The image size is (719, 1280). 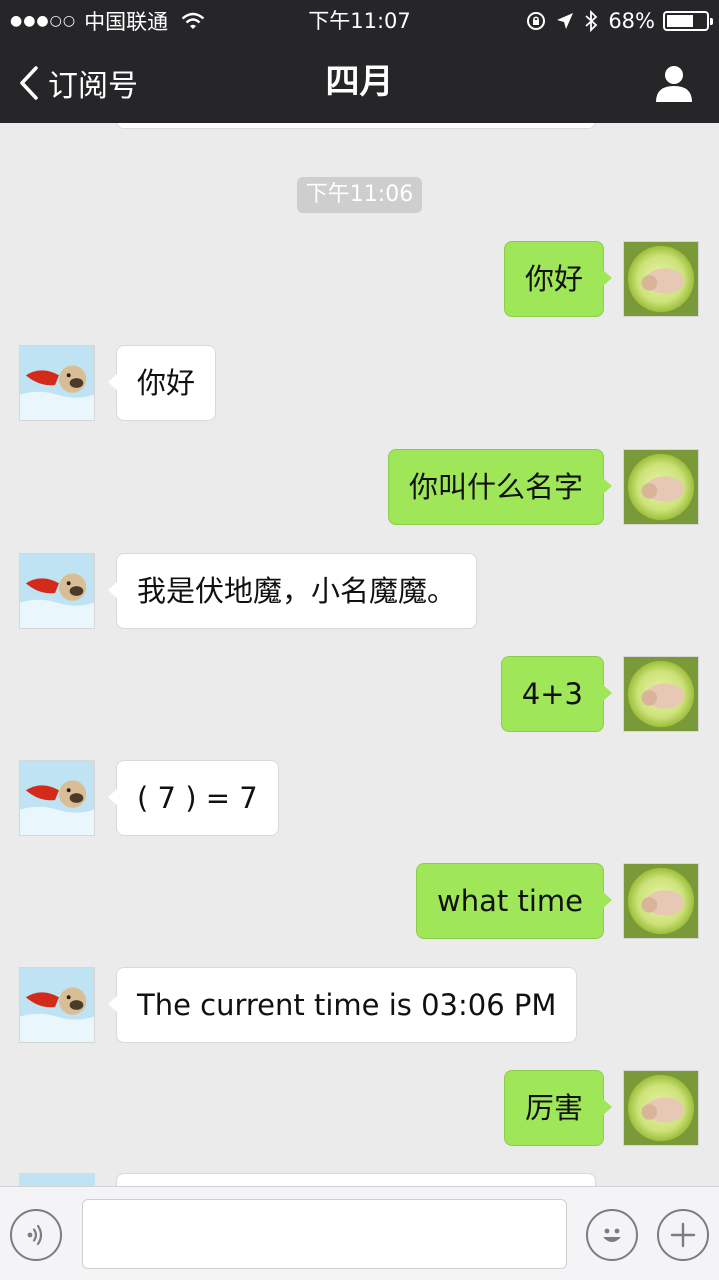 What do you see at coordinates (359, 21) in the screenshot?
I see `status-bar: ●●●○○ 中国联通 下午11:07 68%` at bounding box center [359, 21].